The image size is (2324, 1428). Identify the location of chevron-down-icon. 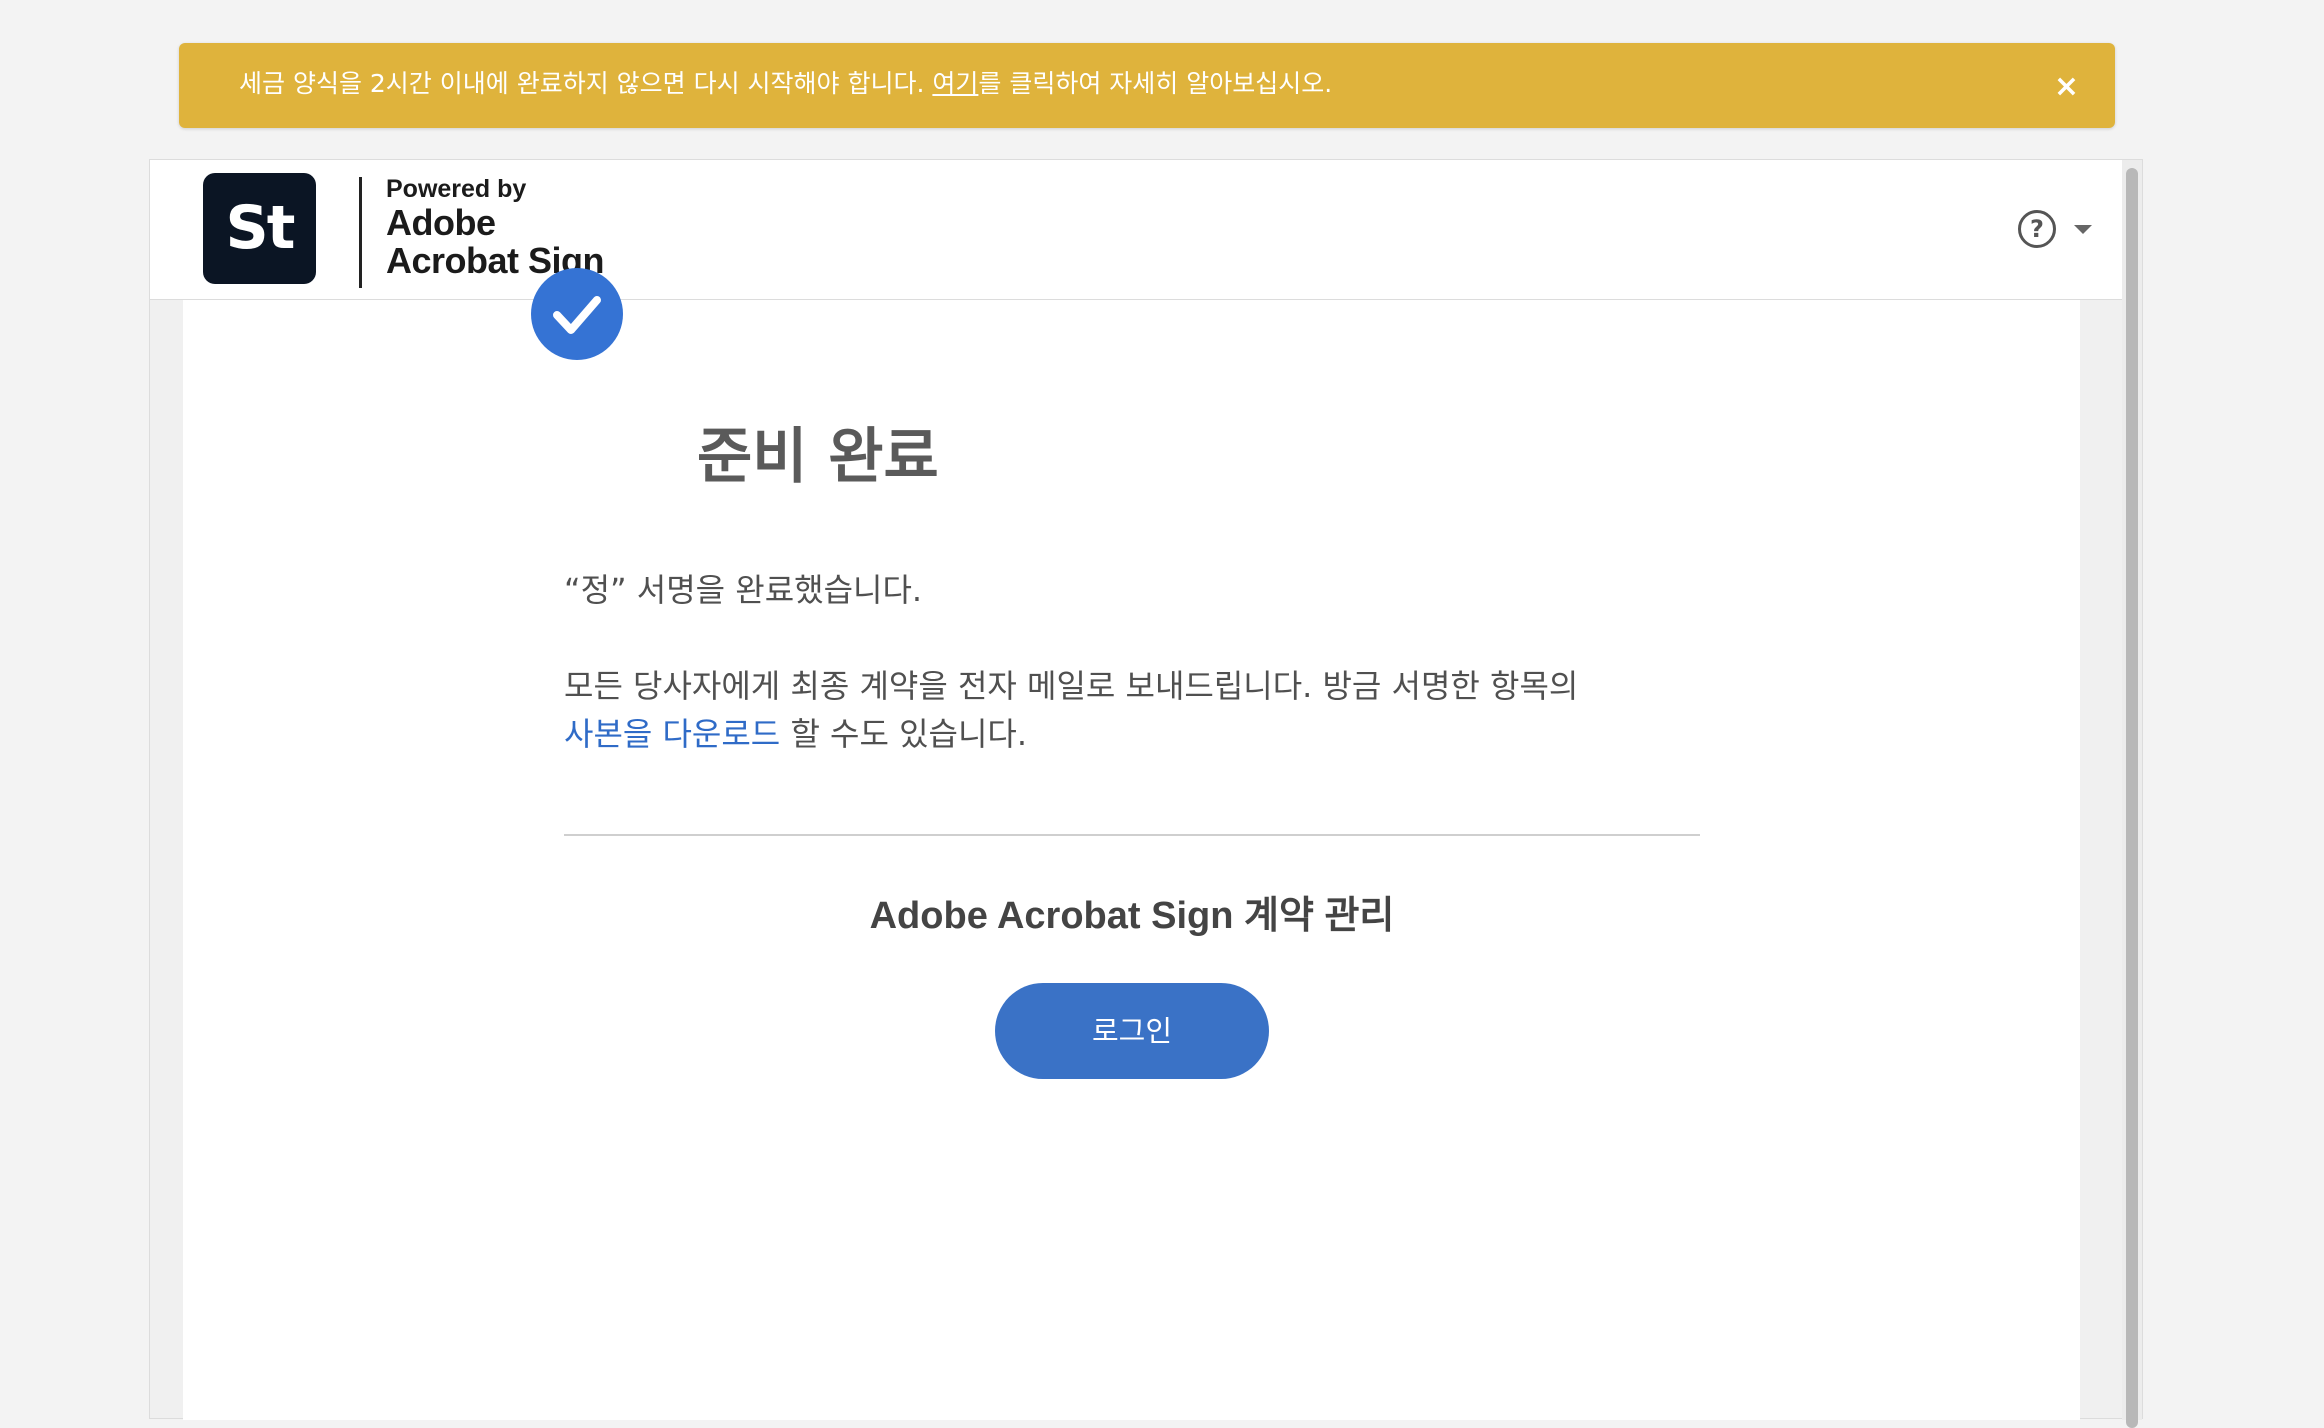
(2083, 229).